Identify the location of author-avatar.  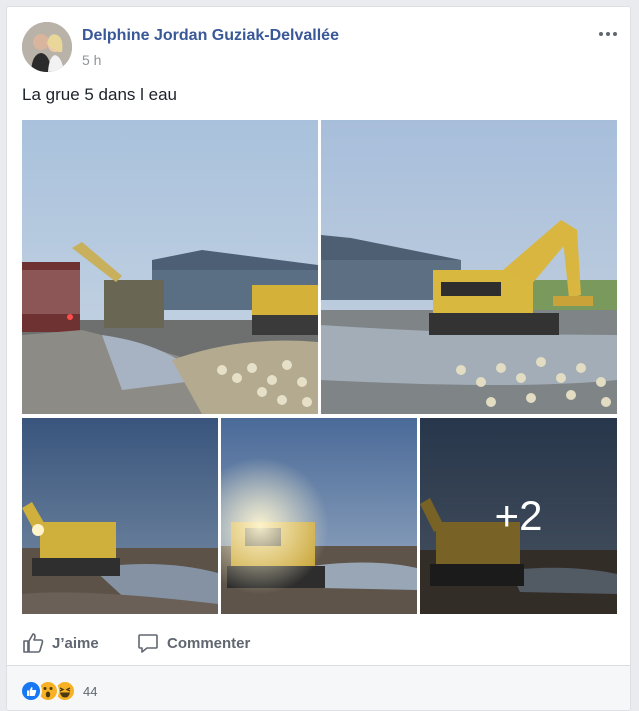
(47, 47).